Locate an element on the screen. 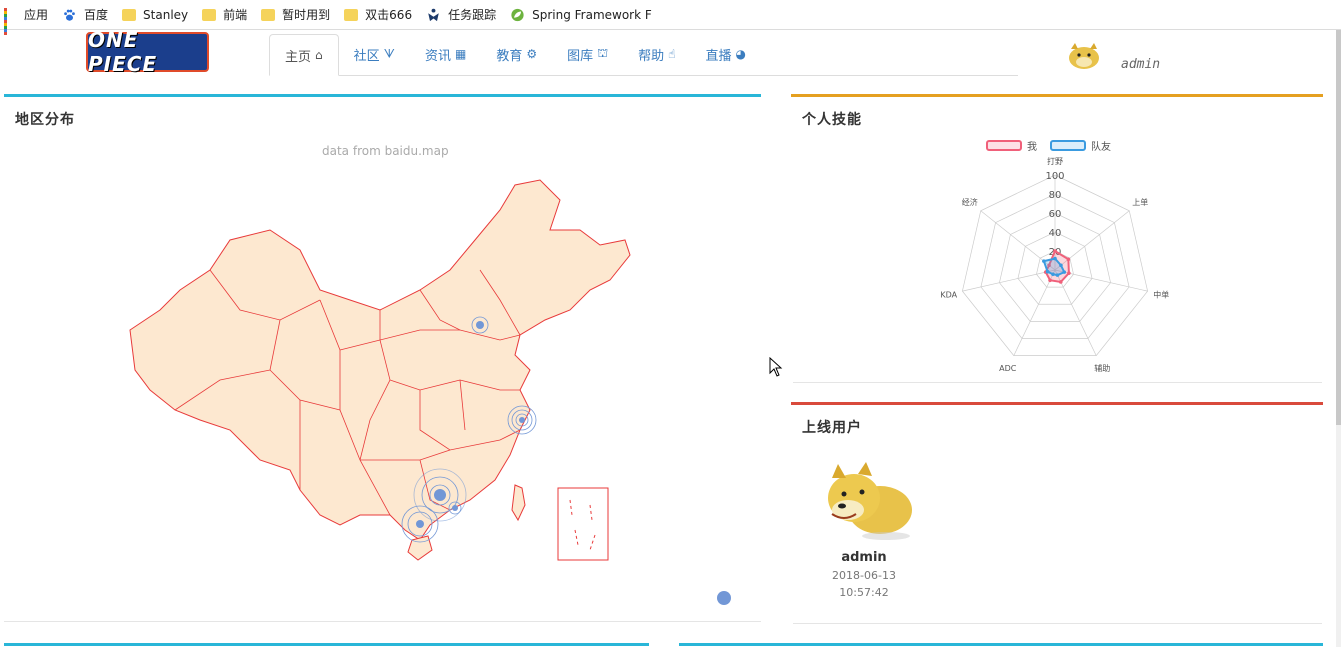 The height and width of the screenshot is (647, 1341). nav-tab-community: 社区 ᗐ is located at coordinates (374, 54).